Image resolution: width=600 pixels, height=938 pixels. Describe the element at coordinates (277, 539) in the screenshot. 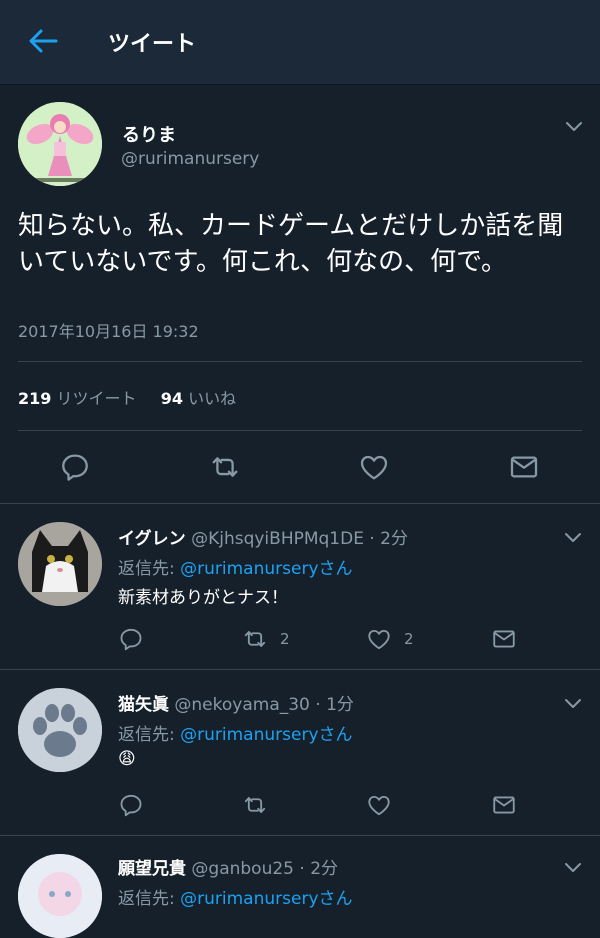

I see `reply-author-handle: @KjhsqyiBHPMq1DE` at that location.